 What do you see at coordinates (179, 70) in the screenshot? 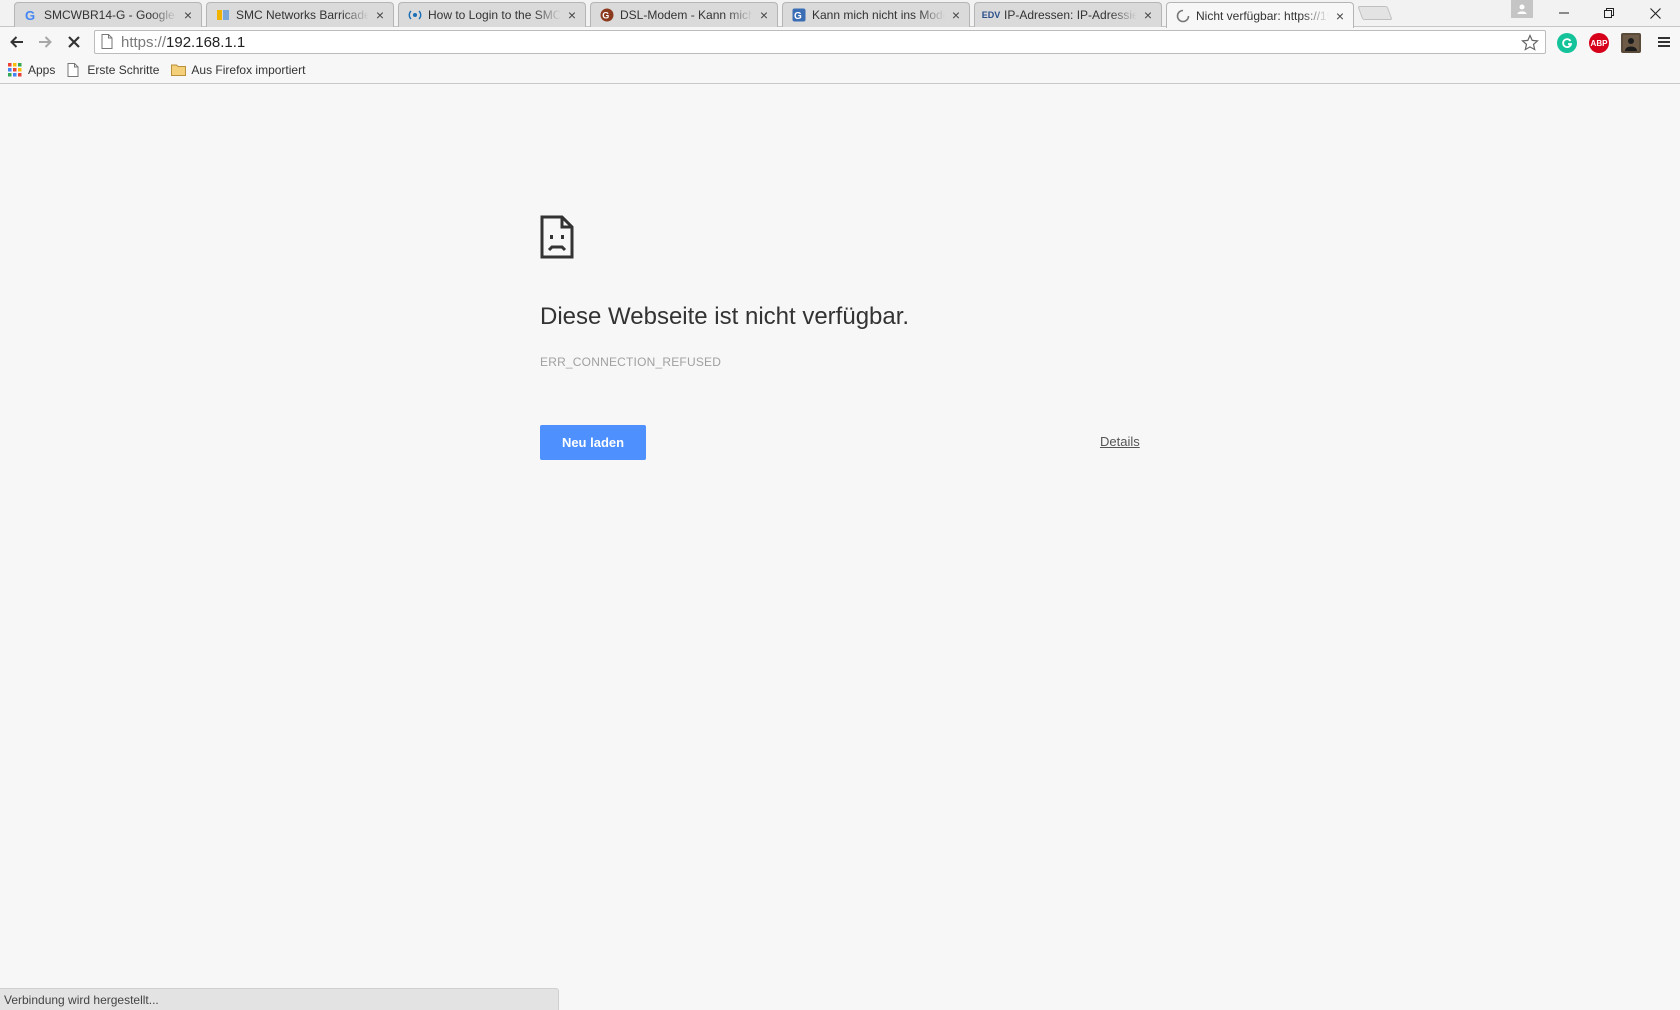
I see `folder-icon` at bounding box center [179, 70].